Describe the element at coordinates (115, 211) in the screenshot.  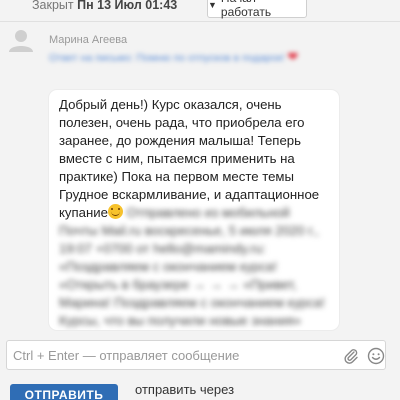
I see `smile-emoji-icon` at that location.